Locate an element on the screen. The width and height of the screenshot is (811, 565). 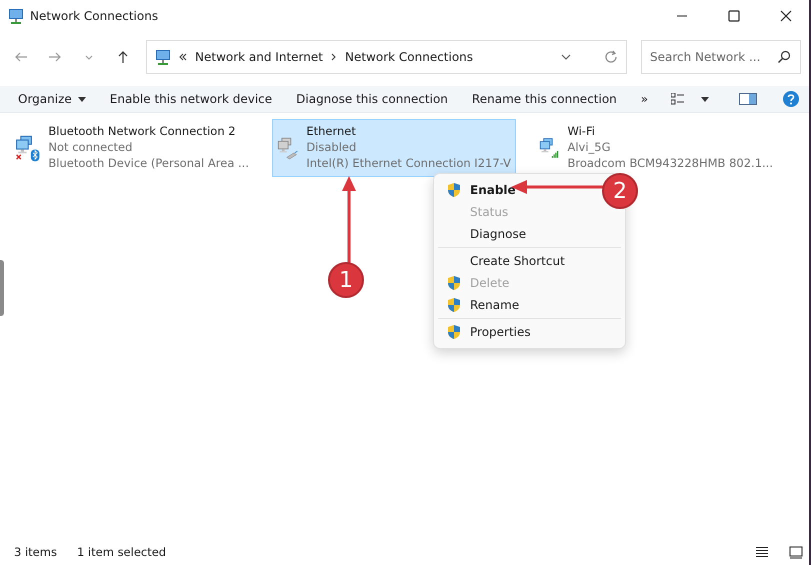
address-bar: Network and Internet Network Connections is located at coordinates (386, 57).